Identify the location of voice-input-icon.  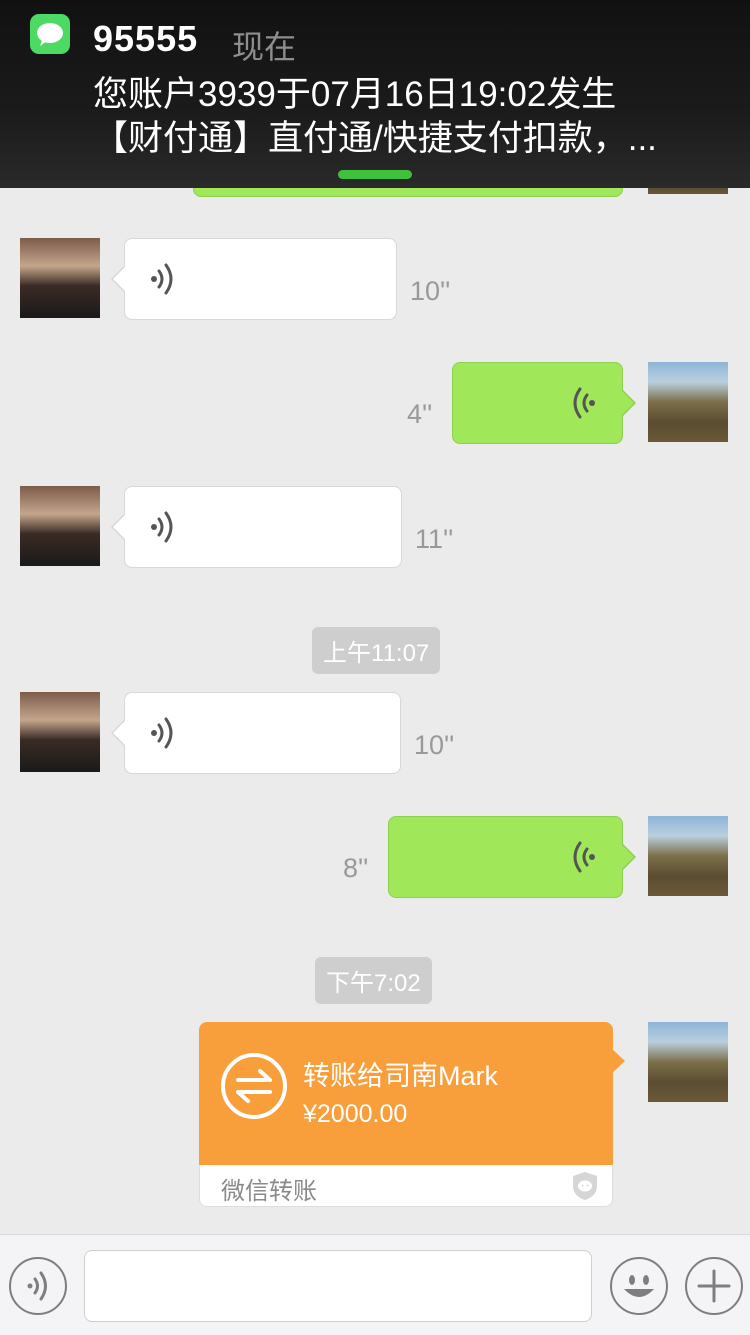
(37, 1286).